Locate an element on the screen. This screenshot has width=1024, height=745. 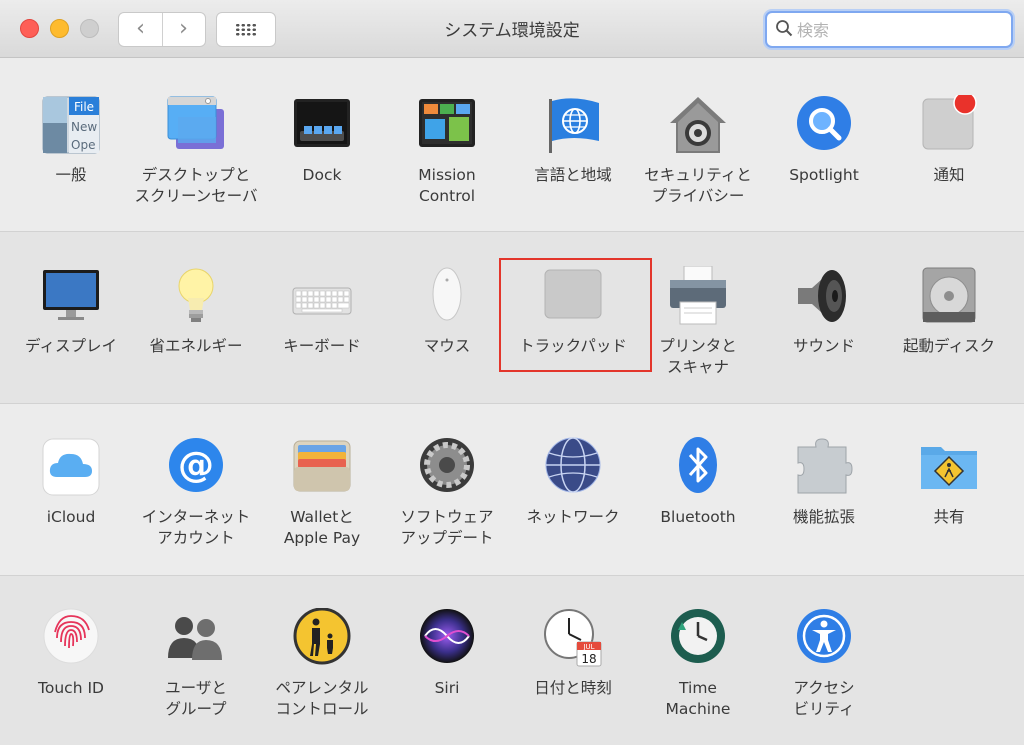
pane-label: iCloud is located at coordinates (71, 517).